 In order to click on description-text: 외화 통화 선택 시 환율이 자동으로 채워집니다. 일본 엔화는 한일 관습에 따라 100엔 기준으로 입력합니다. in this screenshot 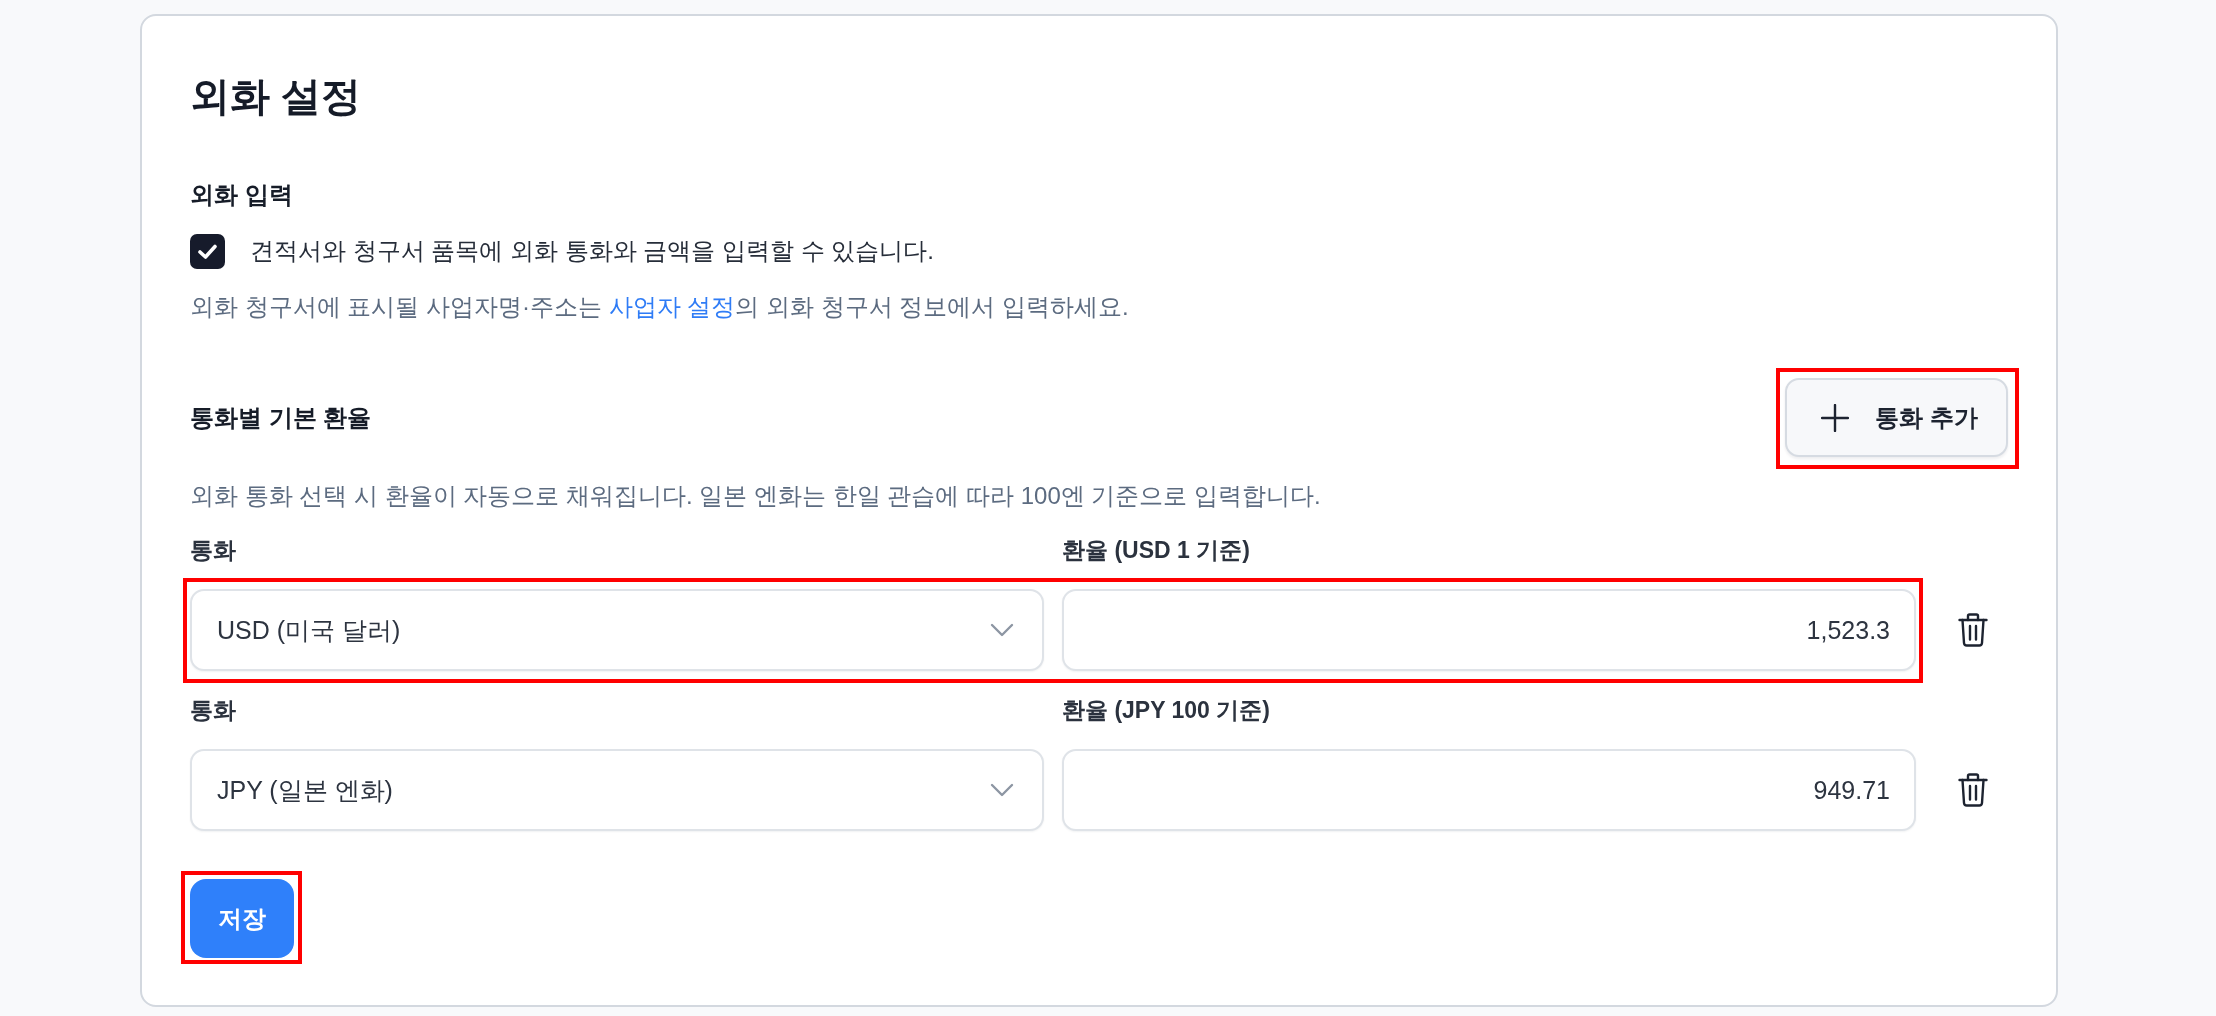, I will do `click(755, 496)`.